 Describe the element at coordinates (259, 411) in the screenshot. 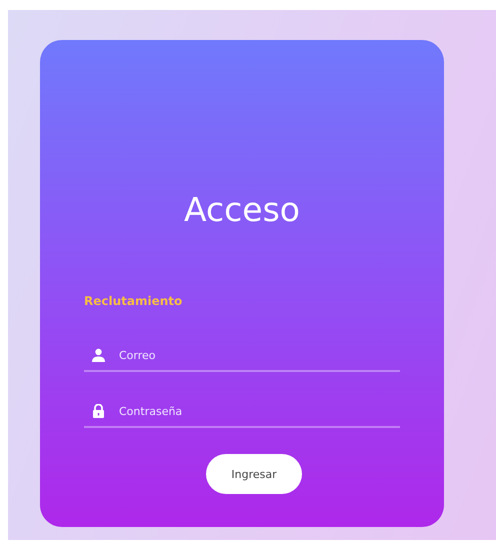

I see `input-field: Contraseña` at that location.